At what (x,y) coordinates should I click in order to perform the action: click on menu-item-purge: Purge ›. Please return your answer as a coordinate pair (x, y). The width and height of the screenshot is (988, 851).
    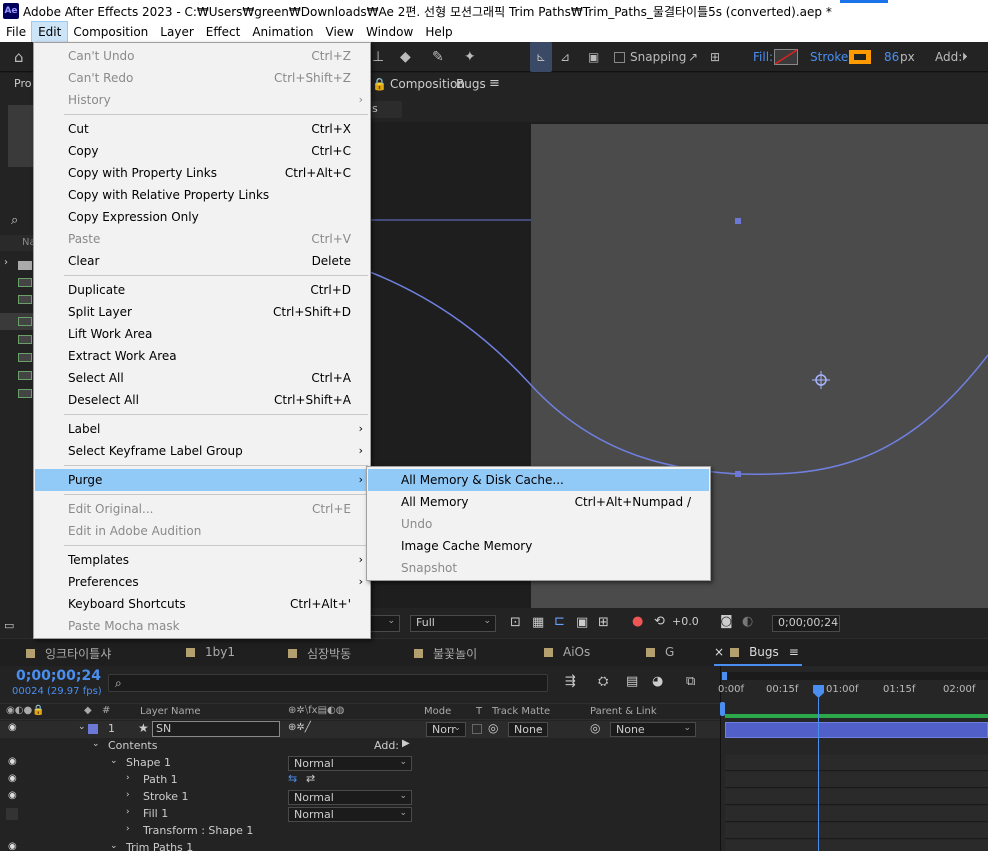
    Looking at the image, I should click on (202, 480).